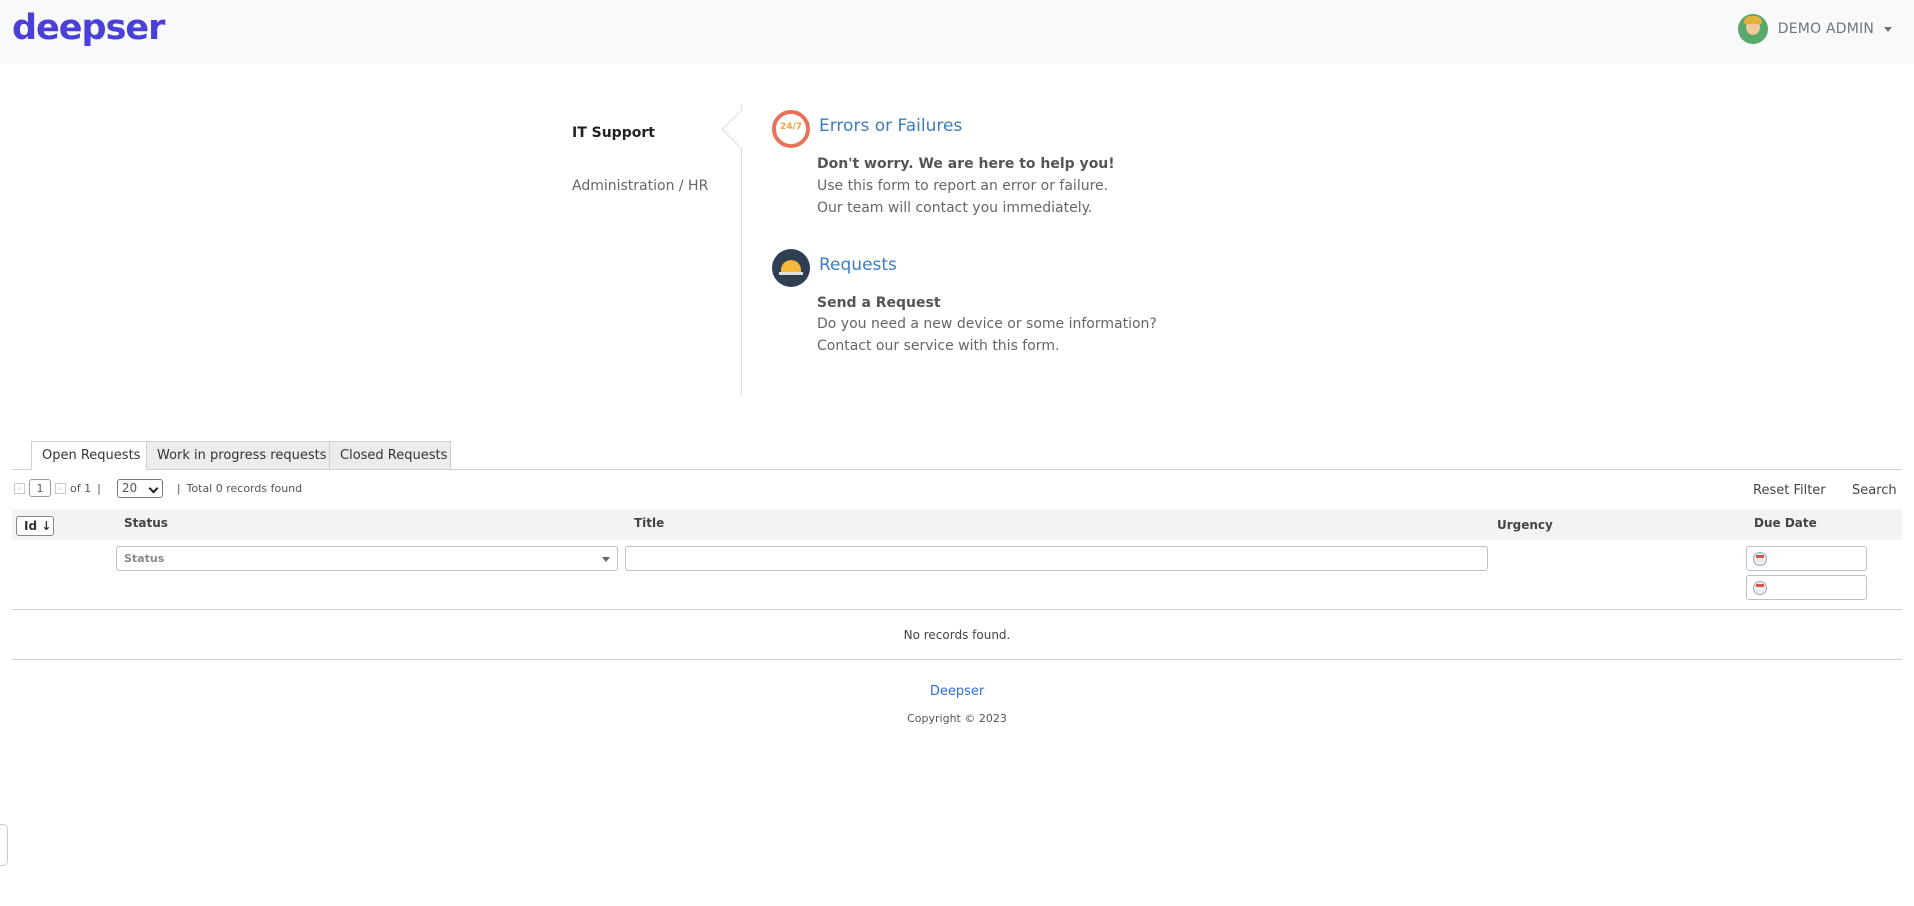  Describe the element at coordinates (390, 455) in the screenshot. I see `tab-closed-requests: Closed Requests` at that location.